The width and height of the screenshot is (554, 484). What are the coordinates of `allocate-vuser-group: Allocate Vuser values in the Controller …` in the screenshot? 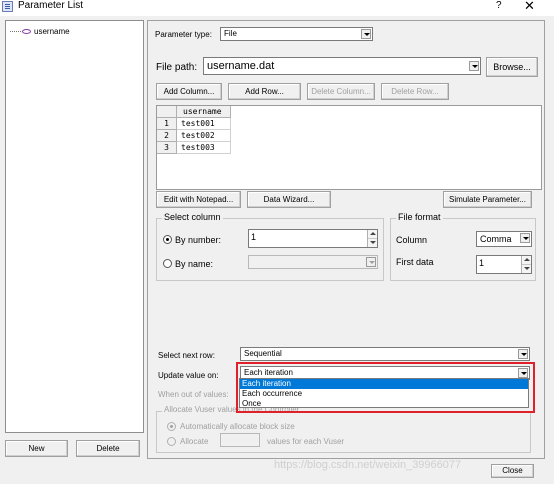 It's located at (343, 429).